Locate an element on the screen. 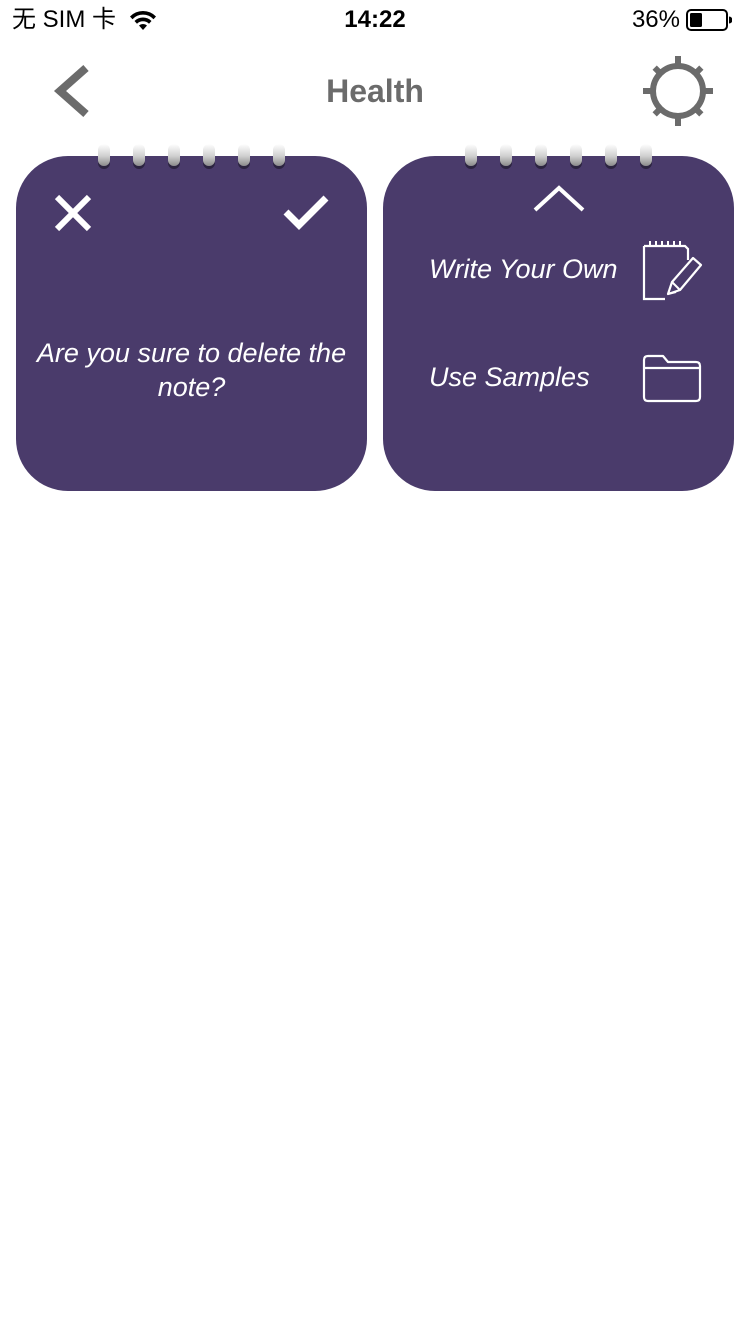  page-title: Health is located at coordinates (375, 91).